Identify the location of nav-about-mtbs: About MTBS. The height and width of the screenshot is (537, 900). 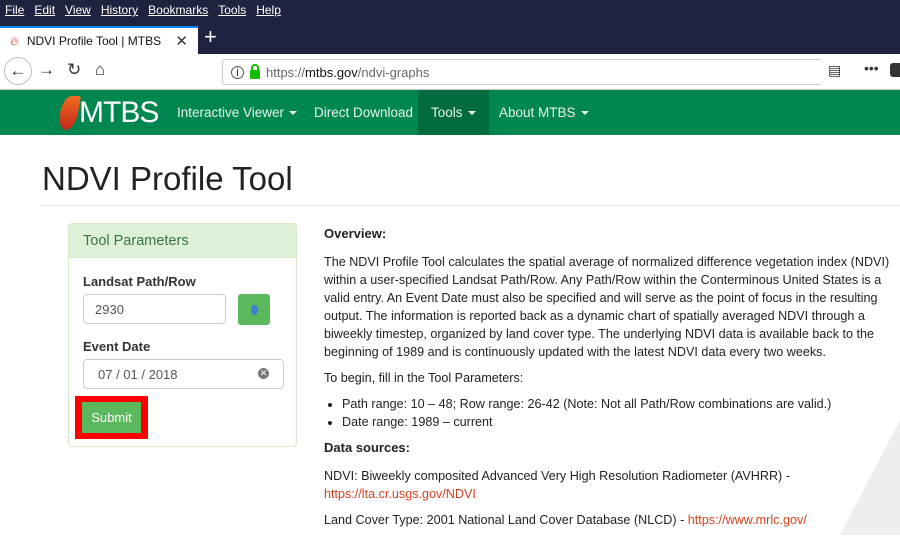
(544, 112).